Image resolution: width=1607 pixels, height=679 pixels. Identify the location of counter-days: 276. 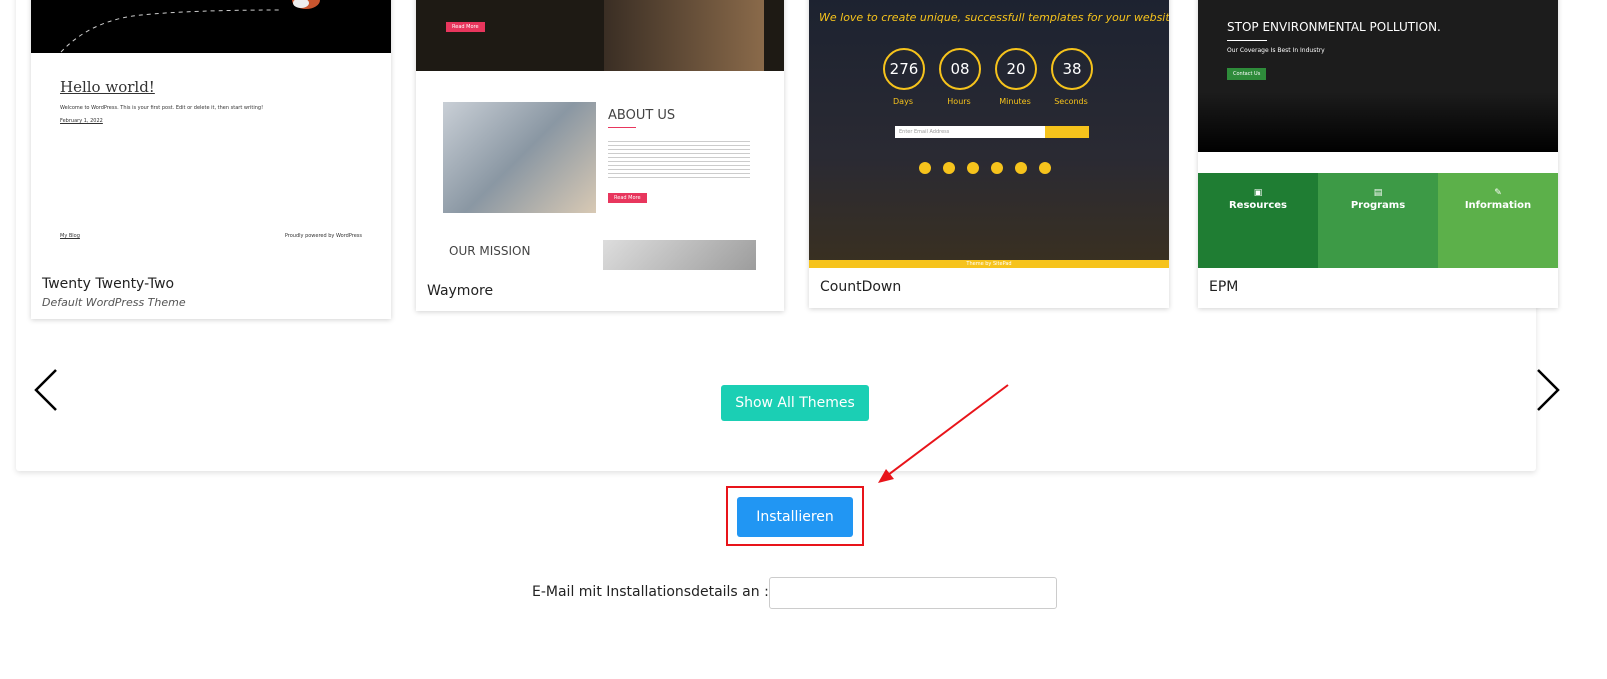
(904, 69).